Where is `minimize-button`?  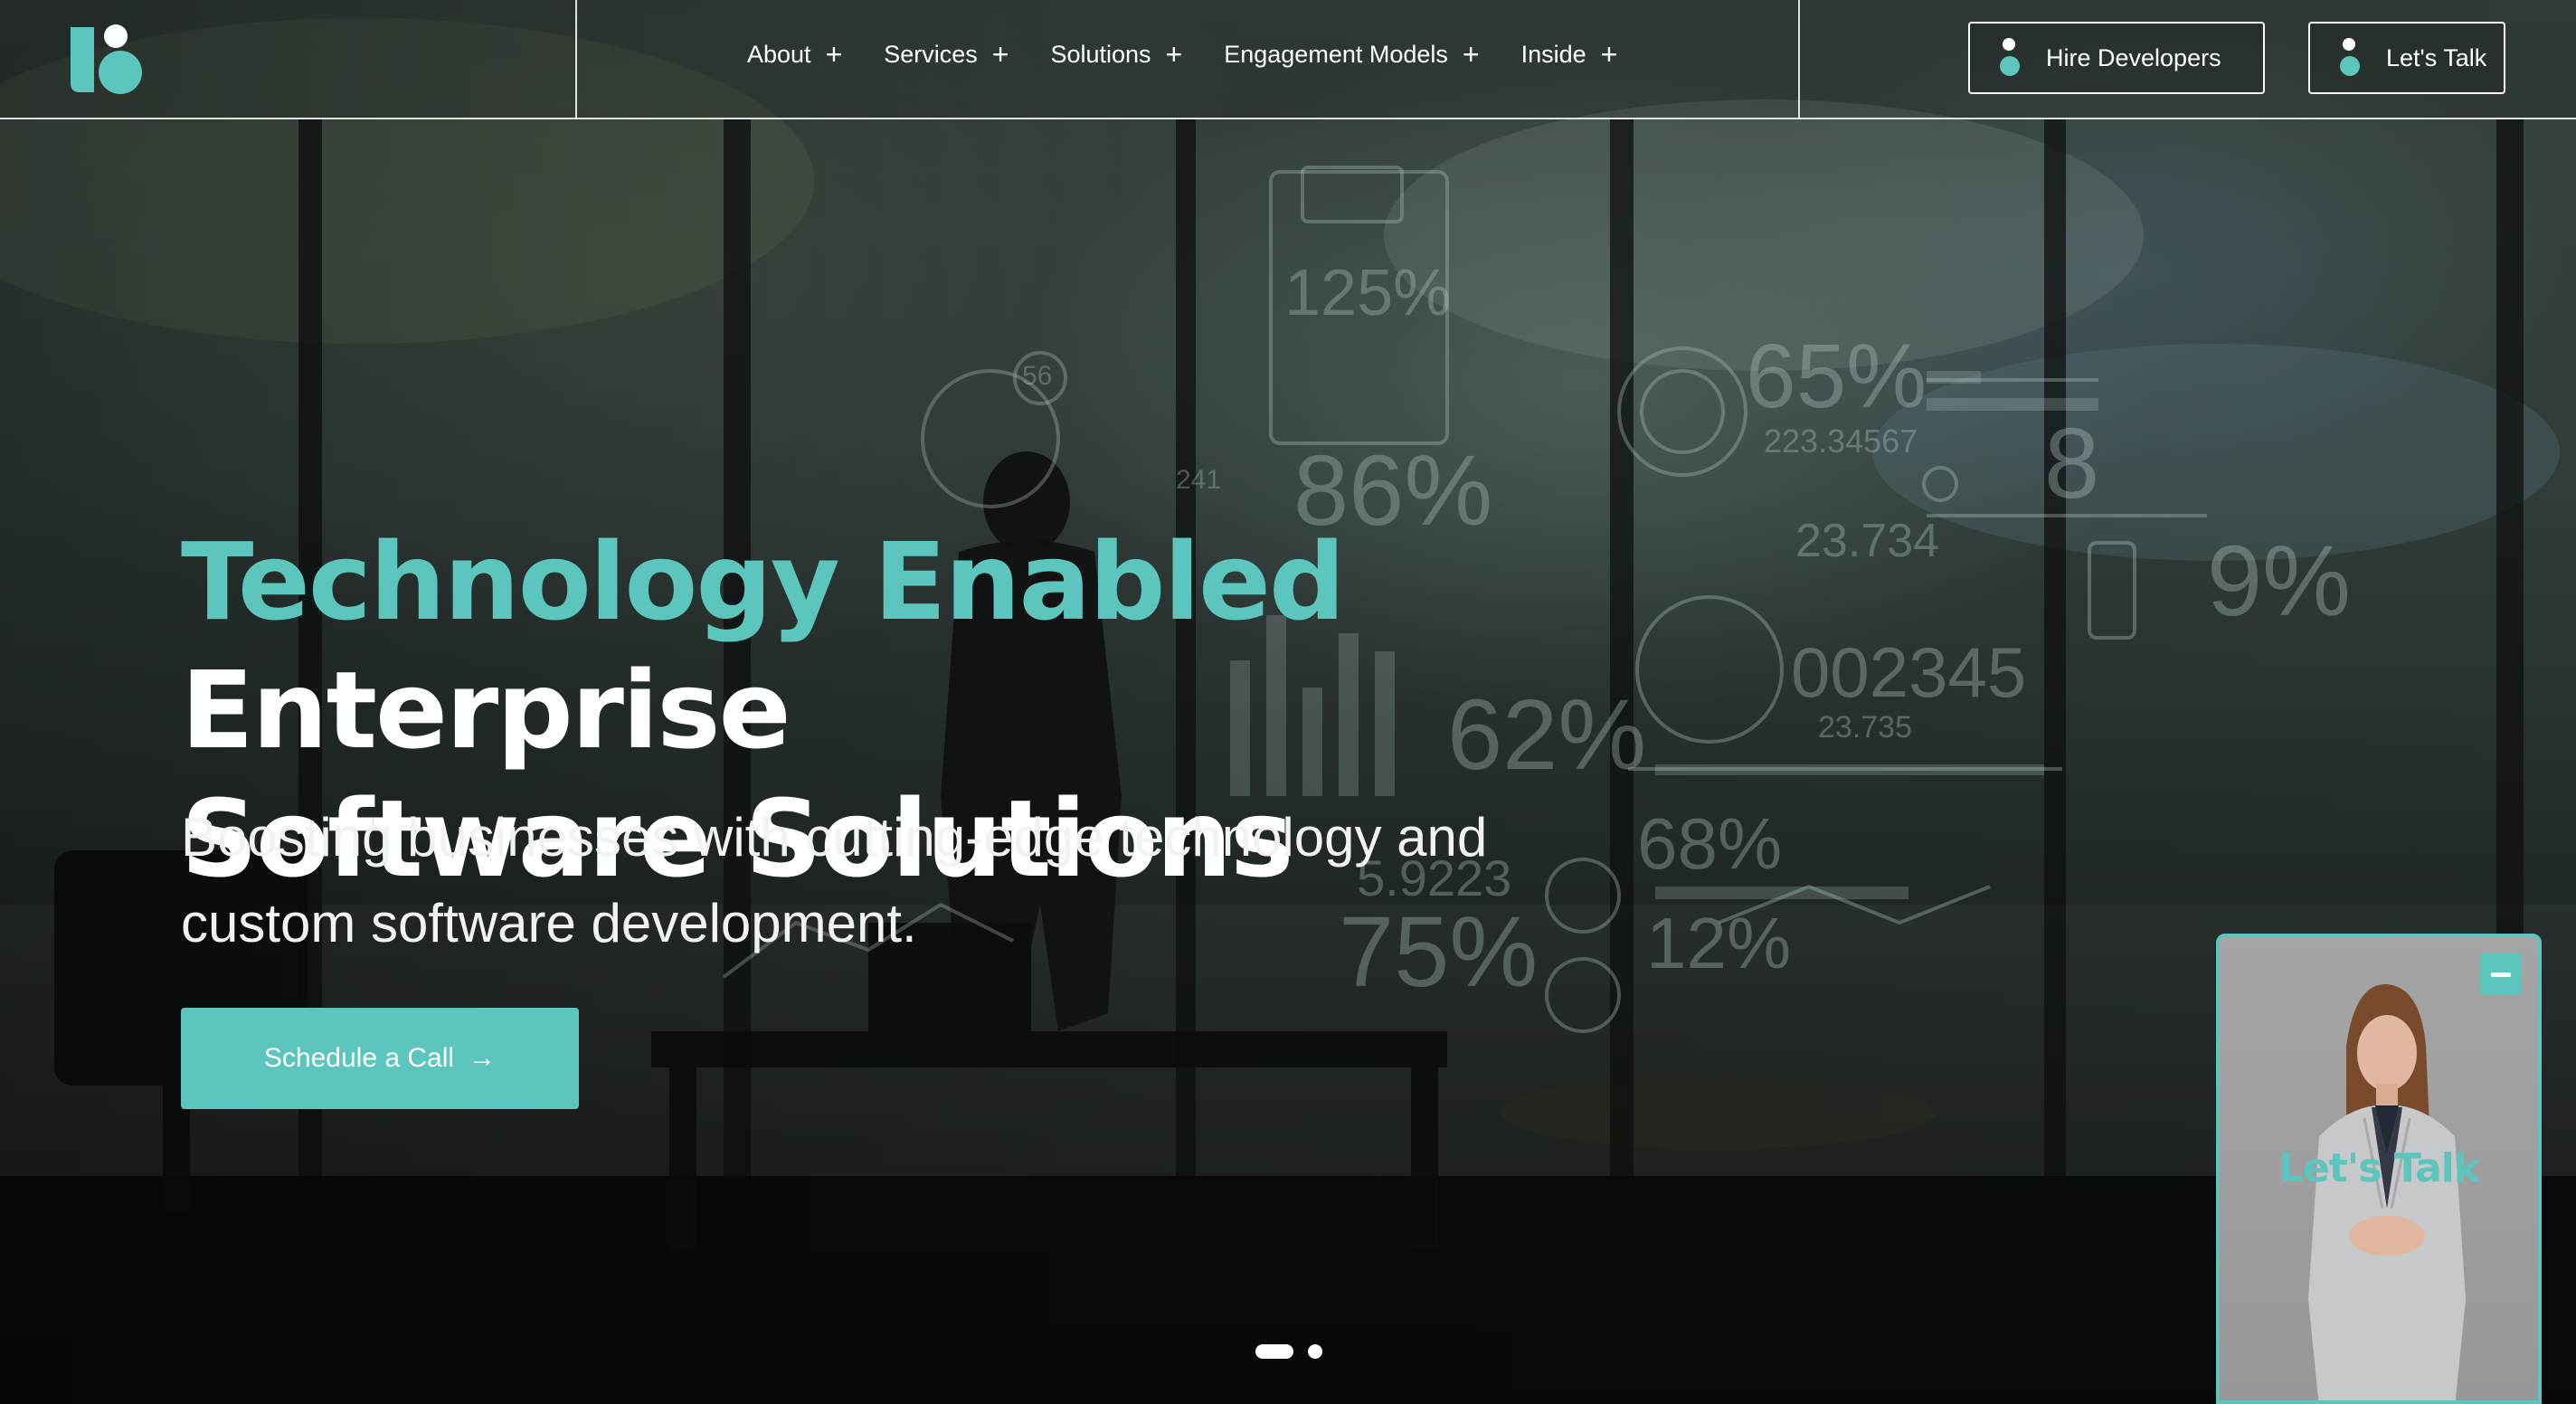 minimize-button is located at coordinates (2501, 974).